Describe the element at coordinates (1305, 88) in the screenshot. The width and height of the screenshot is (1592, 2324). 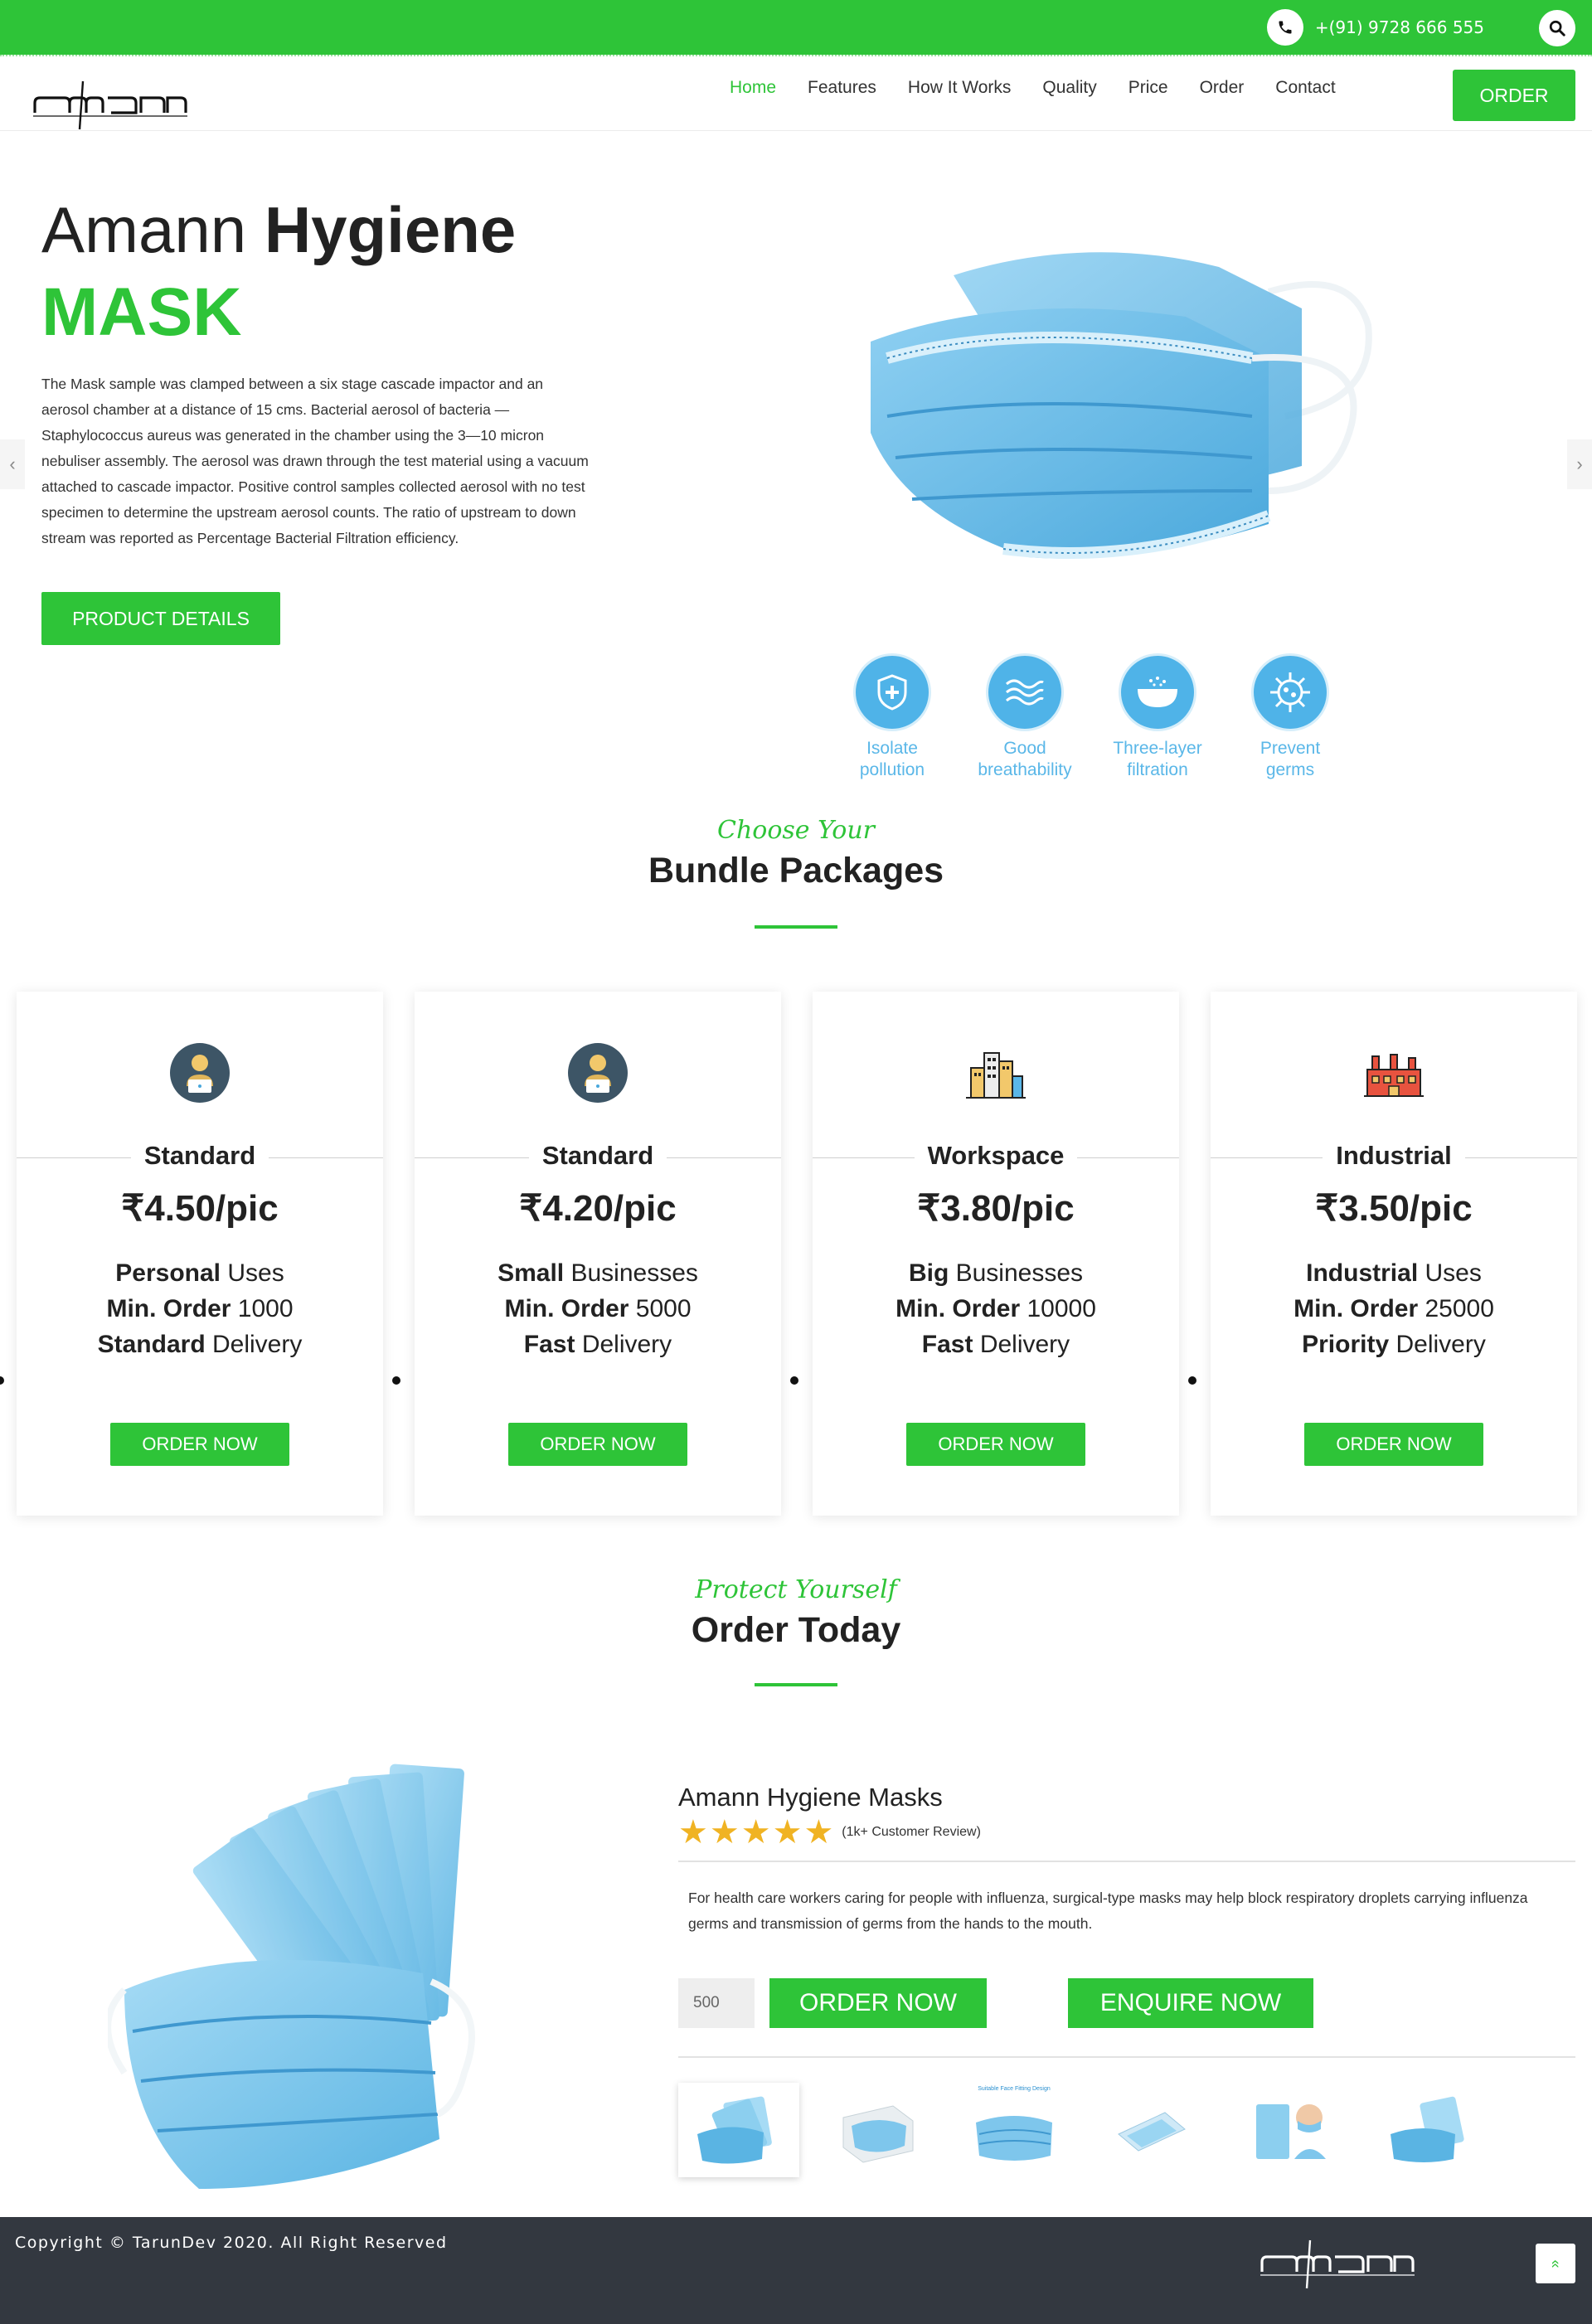
I see `nav-item-contact: Contact` at that location.